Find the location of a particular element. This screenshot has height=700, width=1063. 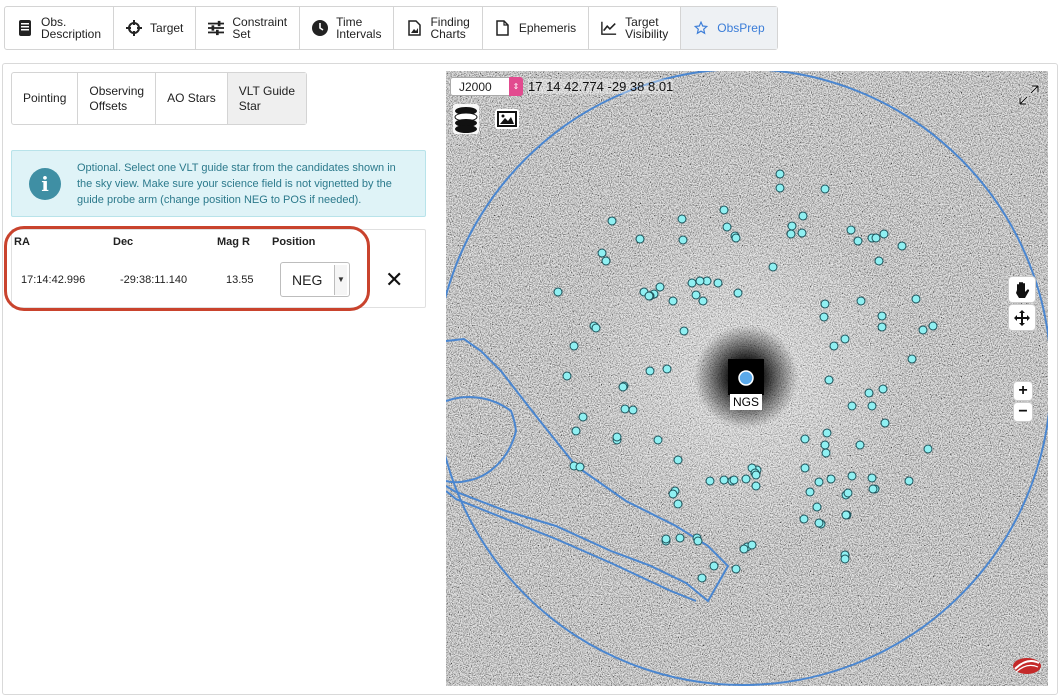

tab-obsprep: ObsPrep is located at coordinates (729, 28).